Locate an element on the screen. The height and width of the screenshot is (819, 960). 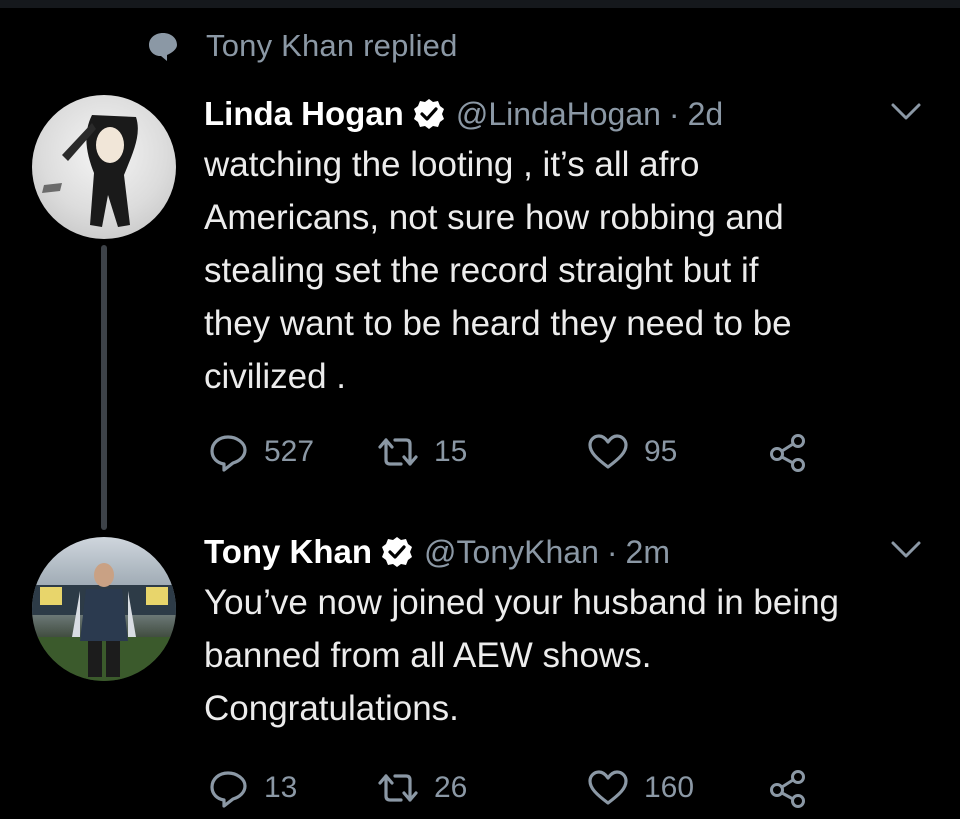
tweet-header: Linda Hogan @LindaHogan · 2d is located at coordinates (564, 114).